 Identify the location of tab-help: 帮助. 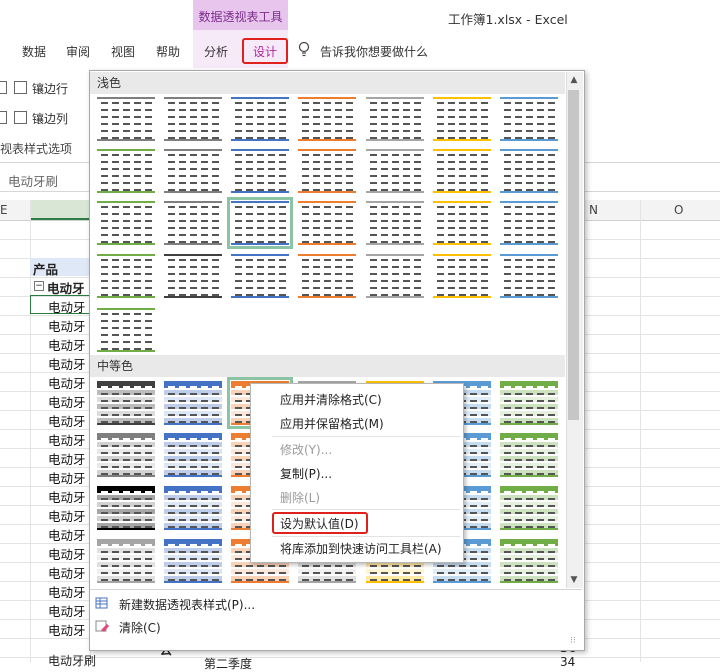
(168, 51).